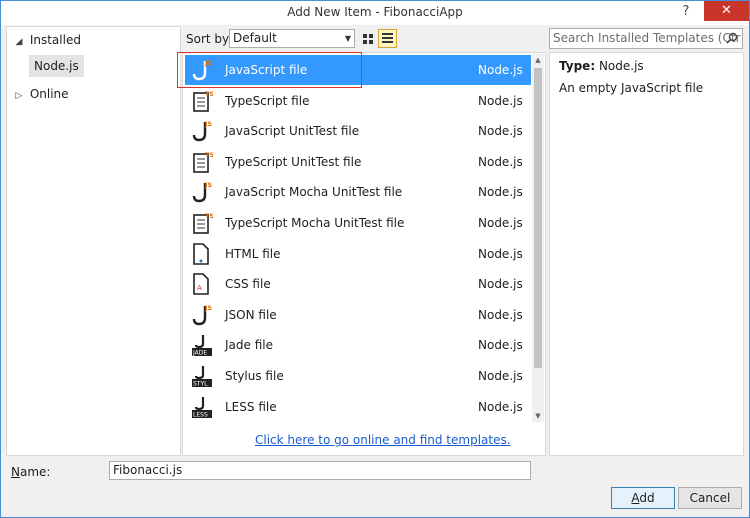  What do you see at coordinates (56, 66) in the screenshot?
I see `tree-item-nodejs: Node.js` at bounding box center [56, 66].